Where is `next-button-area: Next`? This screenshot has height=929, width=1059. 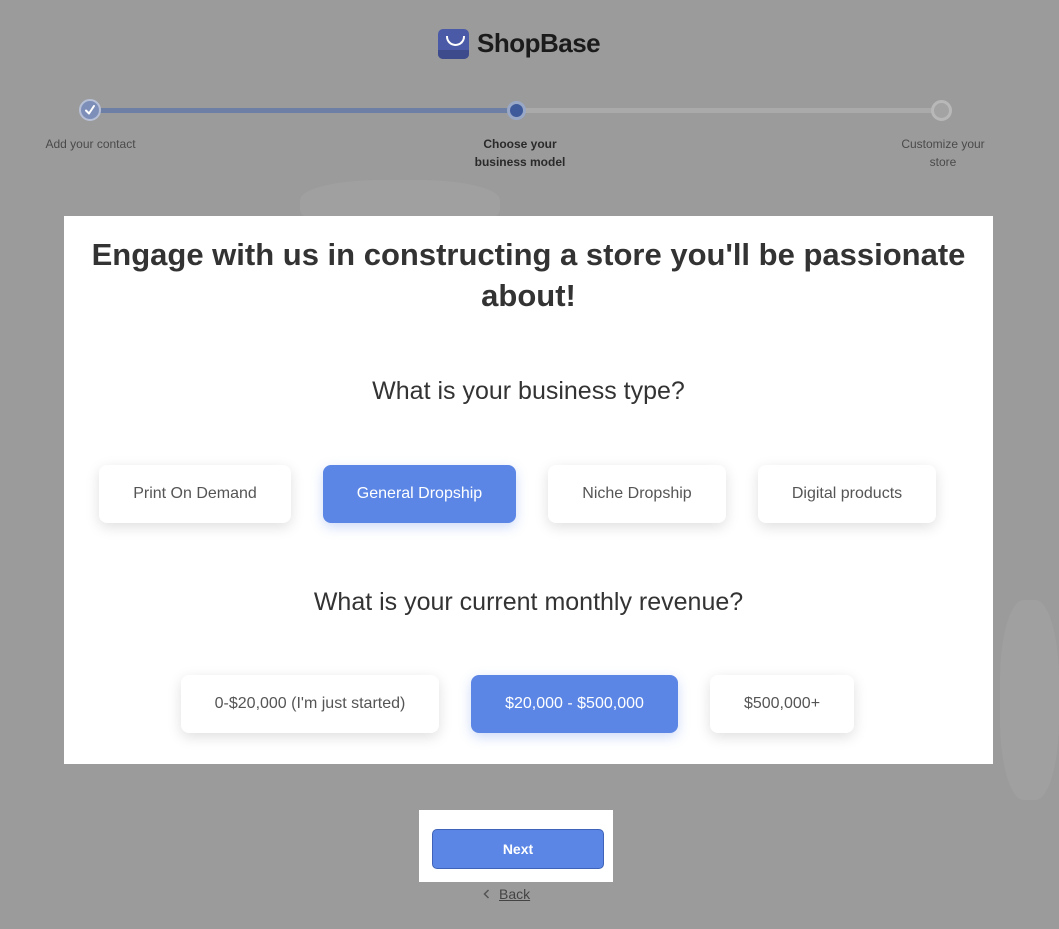
next-button-area: Next is located at coordinates (516, 846).